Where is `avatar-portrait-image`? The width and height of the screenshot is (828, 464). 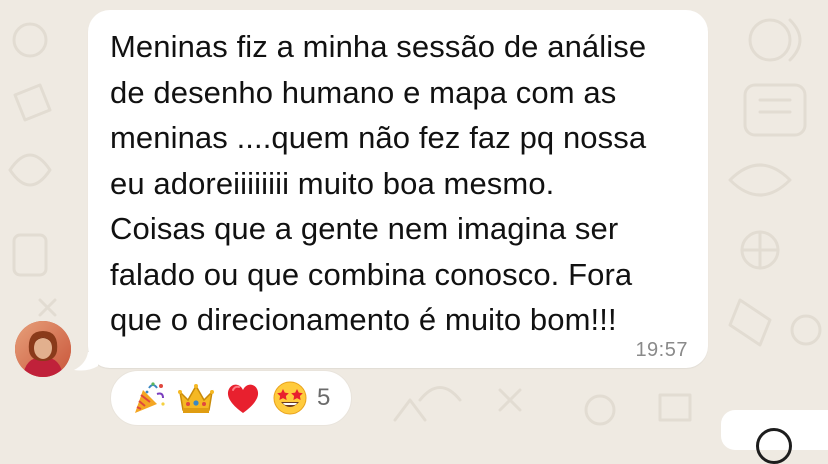 avatar-portrait-image is located at coordinates (43, 349).